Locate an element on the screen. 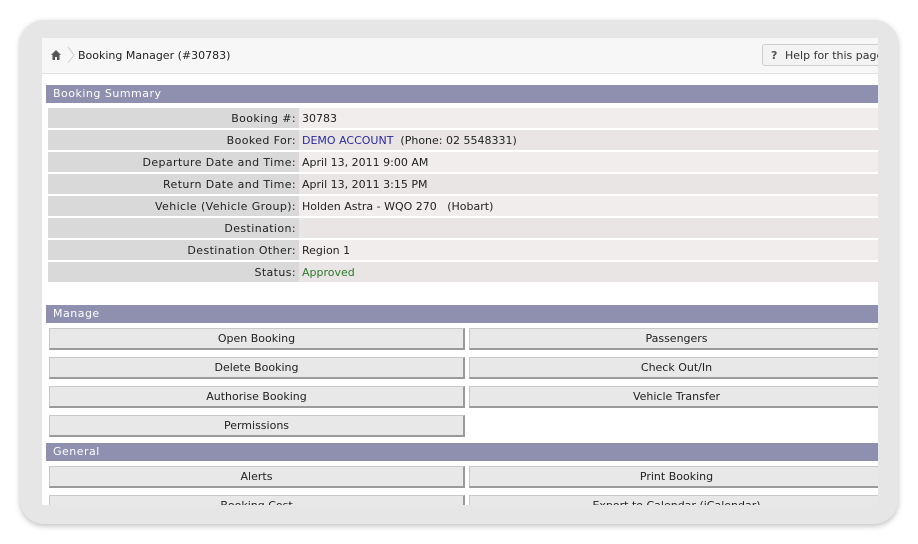  delete-booking-button: Delete Booking is located at coordinates (257, 368).